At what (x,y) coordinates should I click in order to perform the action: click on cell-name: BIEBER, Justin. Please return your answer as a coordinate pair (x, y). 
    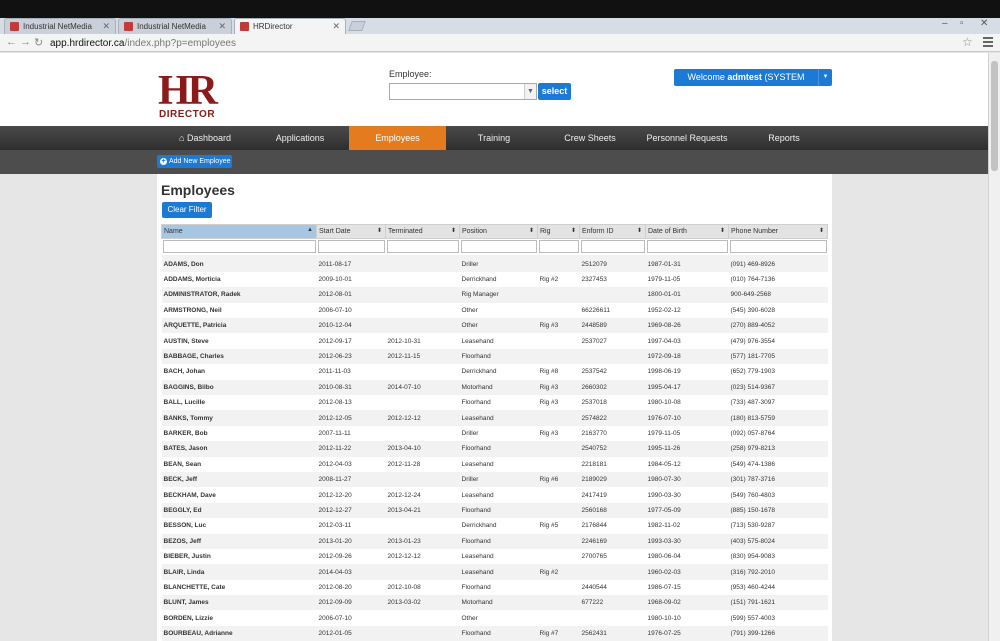
    Looking at the image, I should click on (239, 556).